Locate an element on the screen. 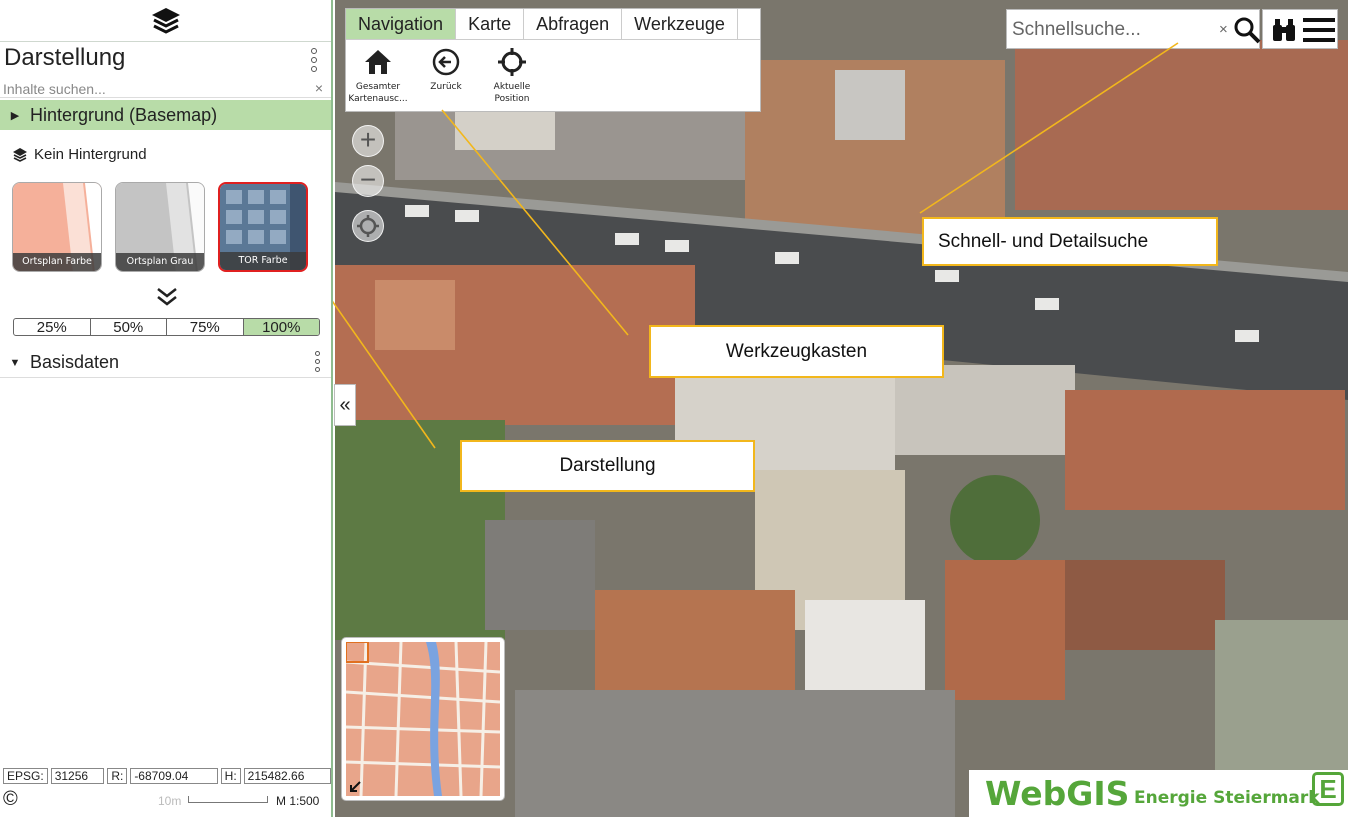 The height and width of the screenshot is (817, 1348). opacity-50: 50% is located at coordinates (129, 327).